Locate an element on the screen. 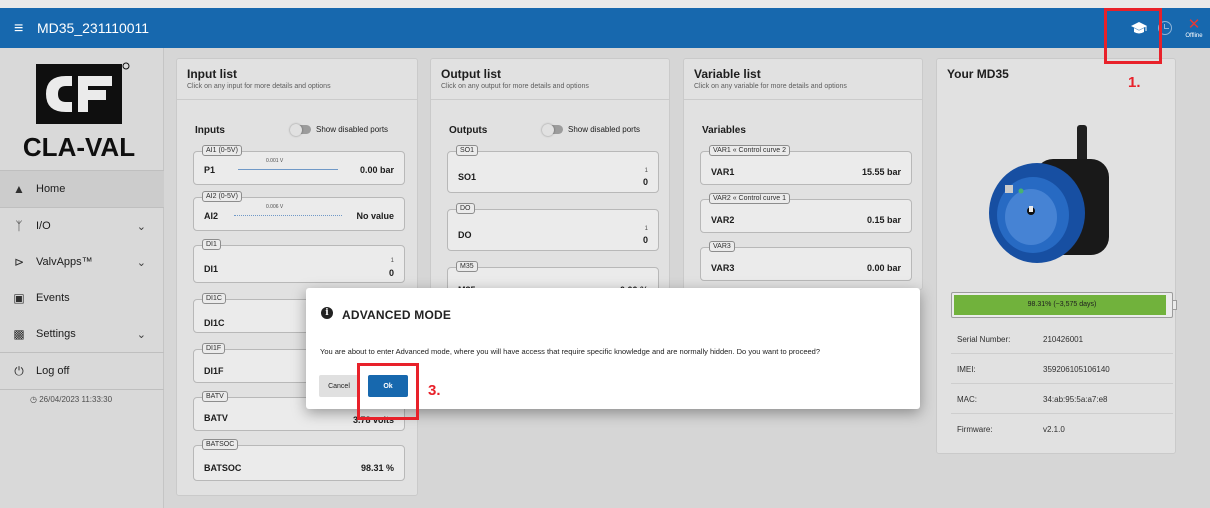 The height and width of the screenshot is (508, 1210). cancel-button: Cancel is located at coordinates (339, 386).